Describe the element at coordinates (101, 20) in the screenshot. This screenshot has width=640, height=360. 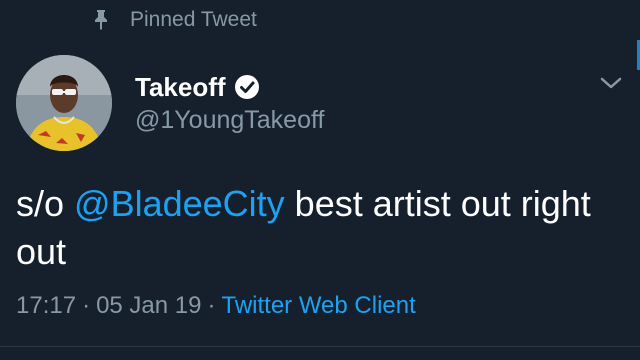
I see `pin-icon` at that location.